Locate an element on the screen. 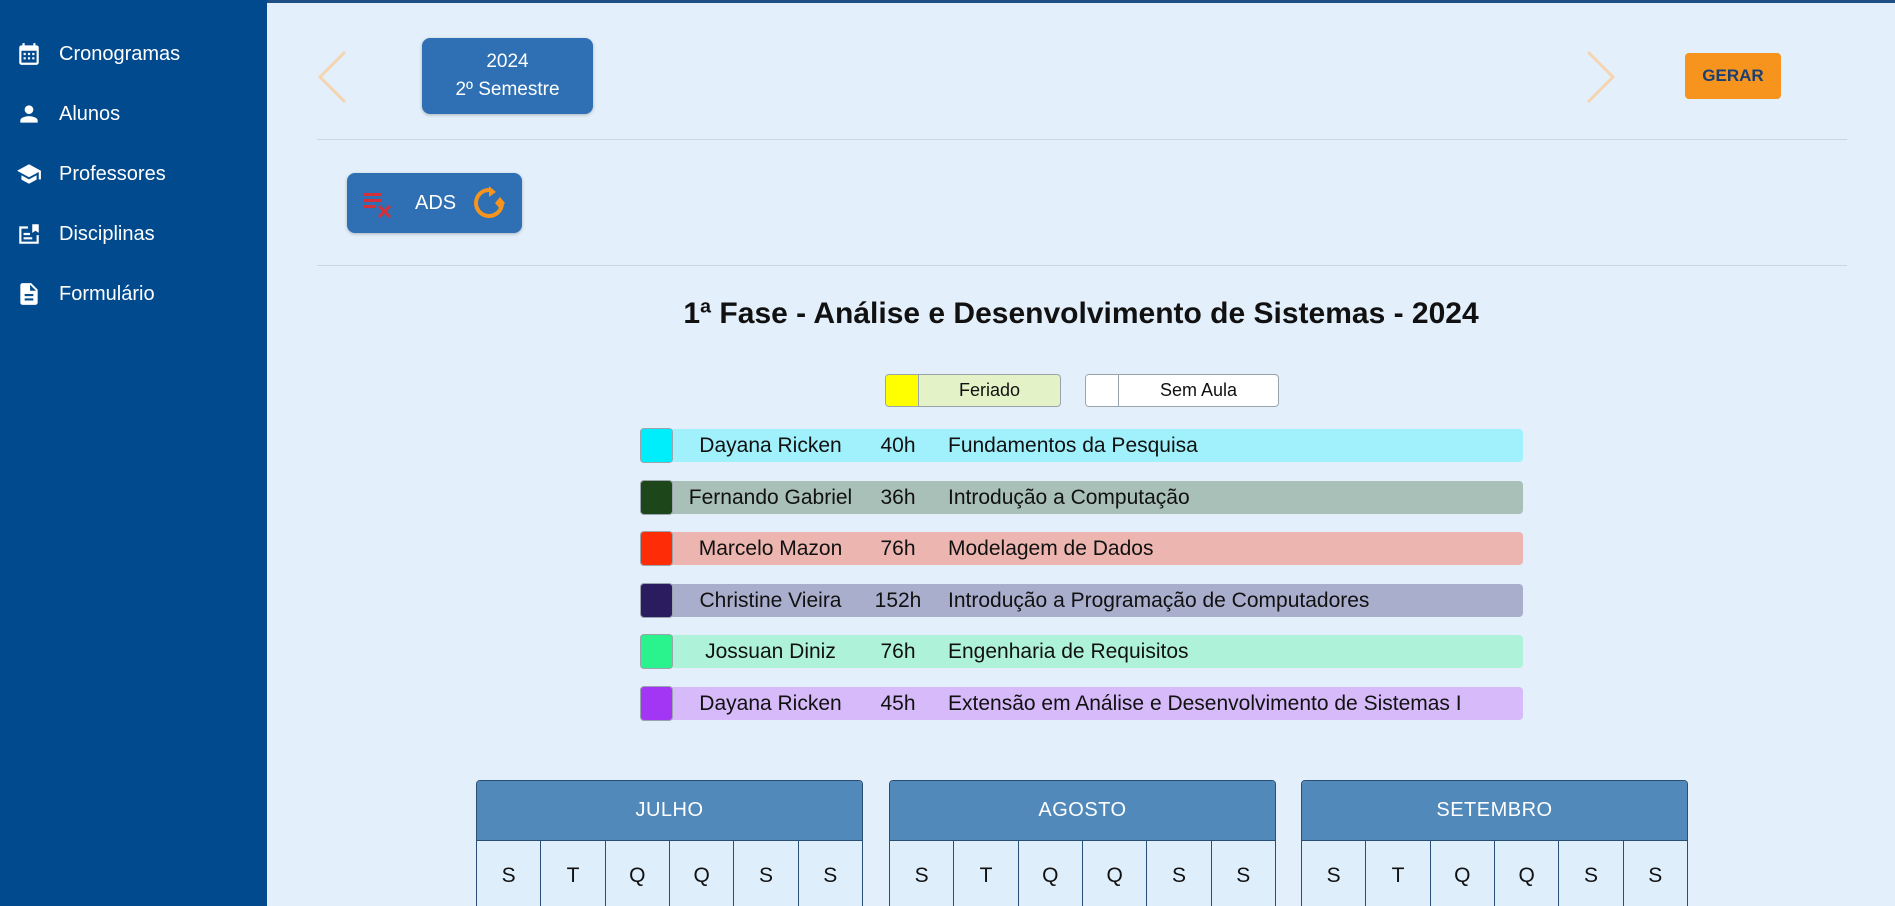 The width and height of the screenshot is (1895, 906). refresh-icon is located at coordinates (489, 203).